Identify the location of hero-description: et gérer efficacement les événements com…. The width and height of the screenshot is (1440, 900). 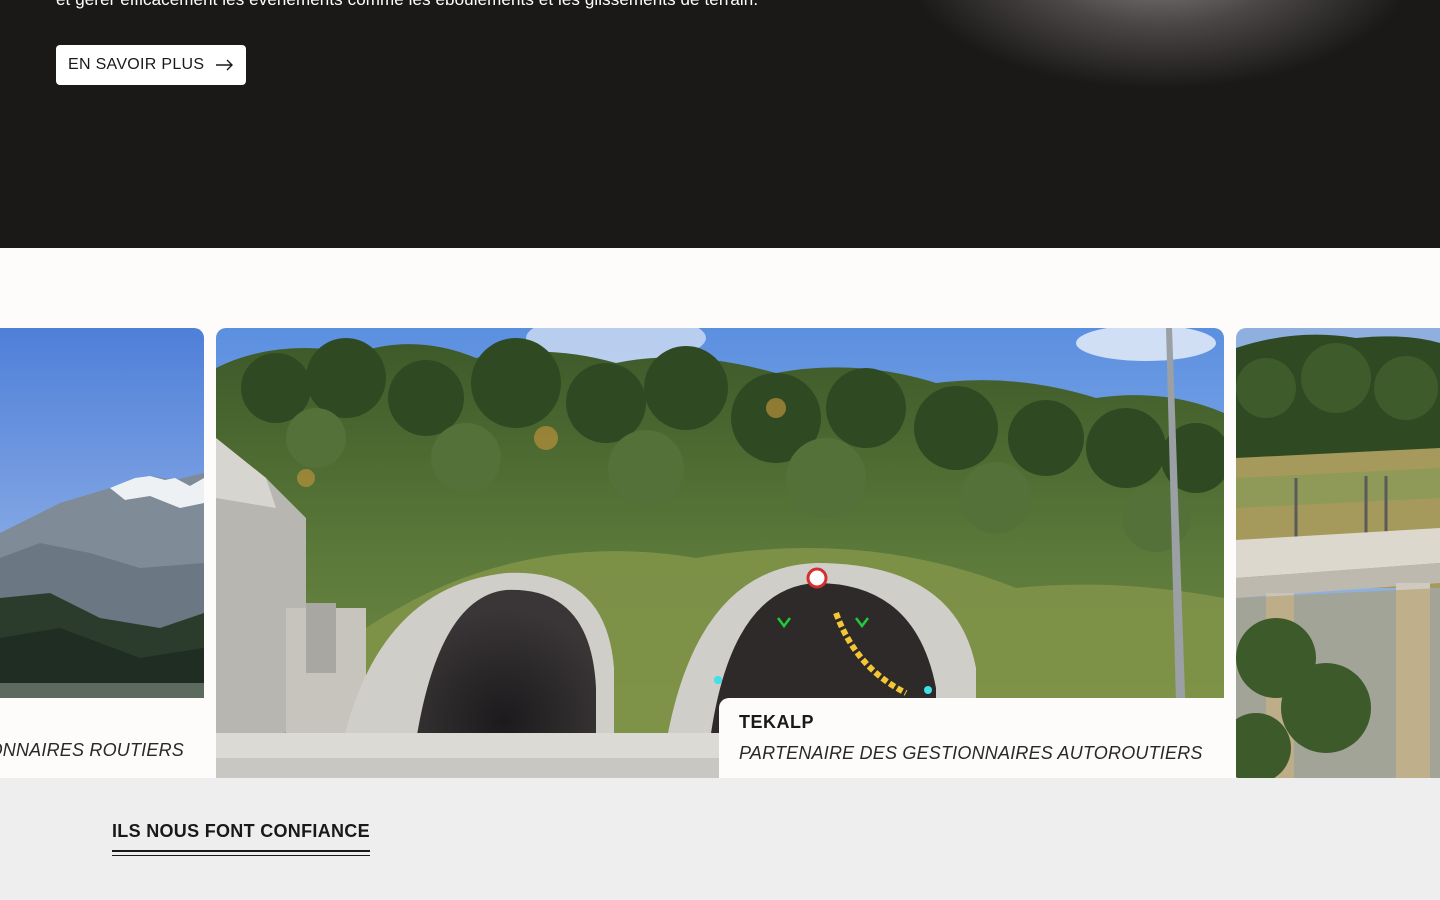
(407, 5).